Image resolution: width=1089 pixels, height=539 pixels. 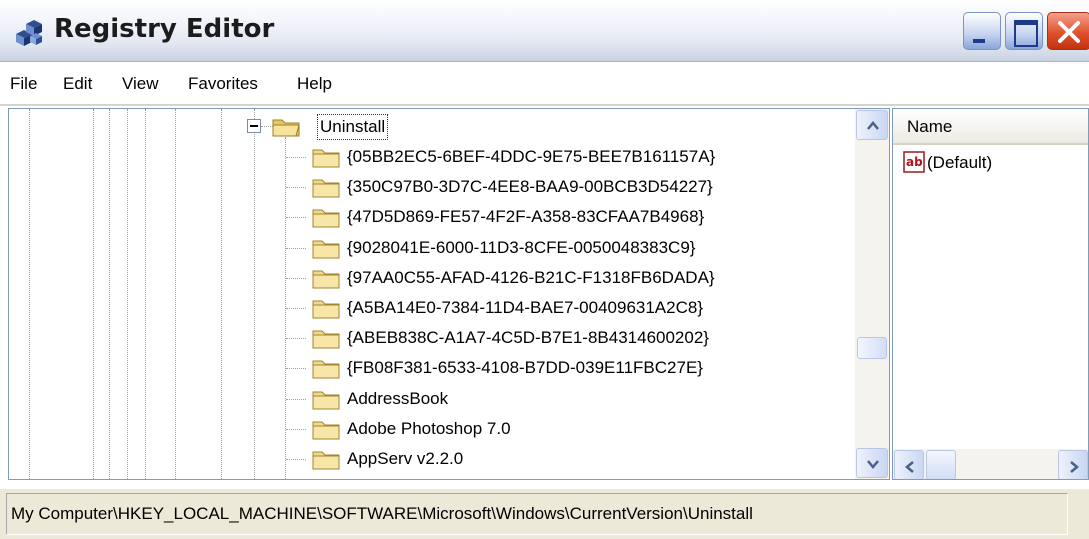 I want to click on tree-node: {9028041E-6000-11D3-8CFE-0050048383C9}, so click(x=521, y=248).